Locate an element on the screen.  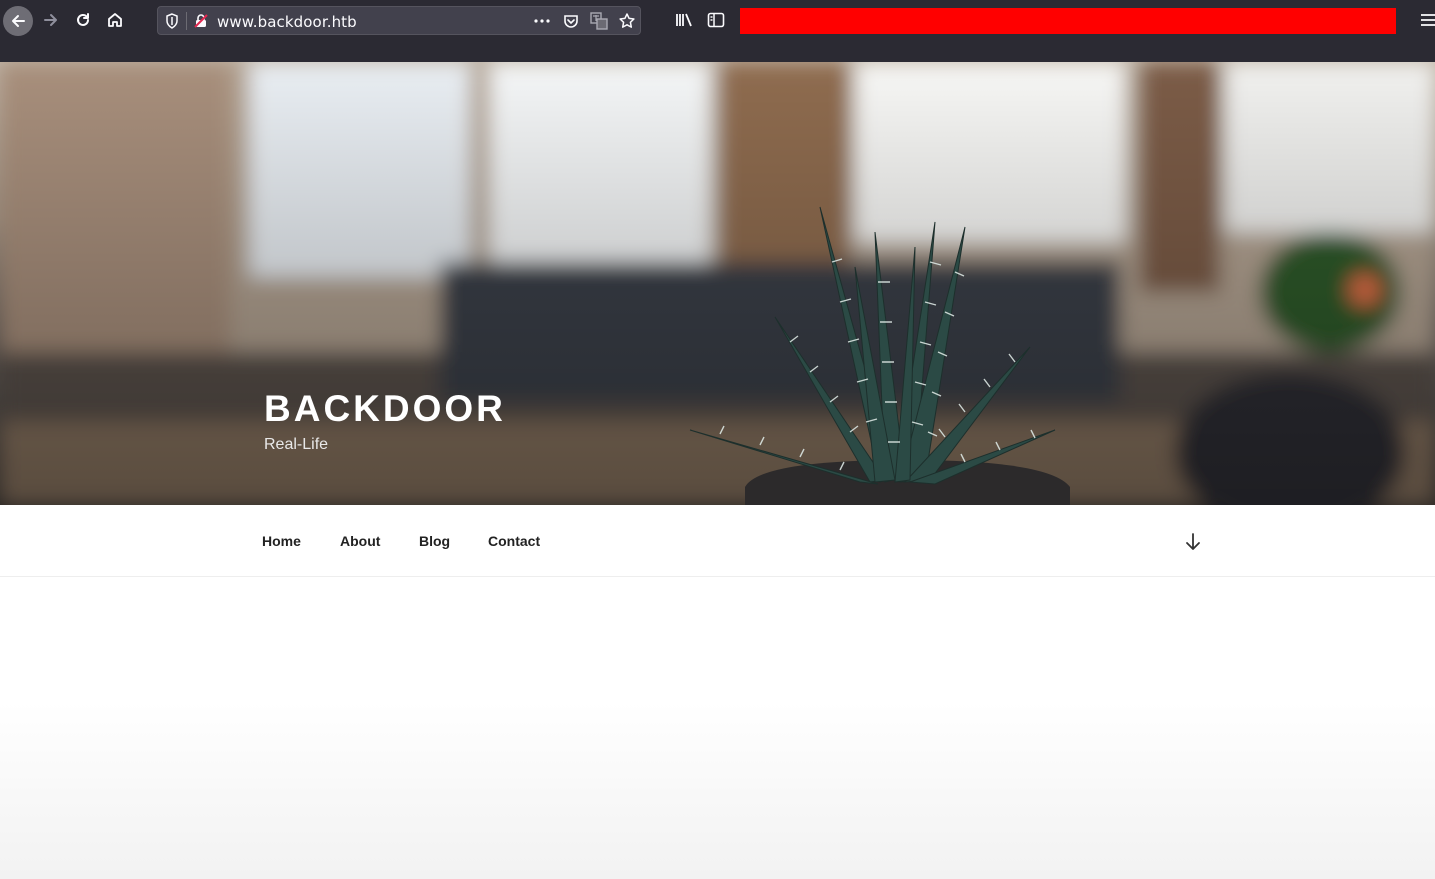
library-icon is located at coordinates (684, 20).